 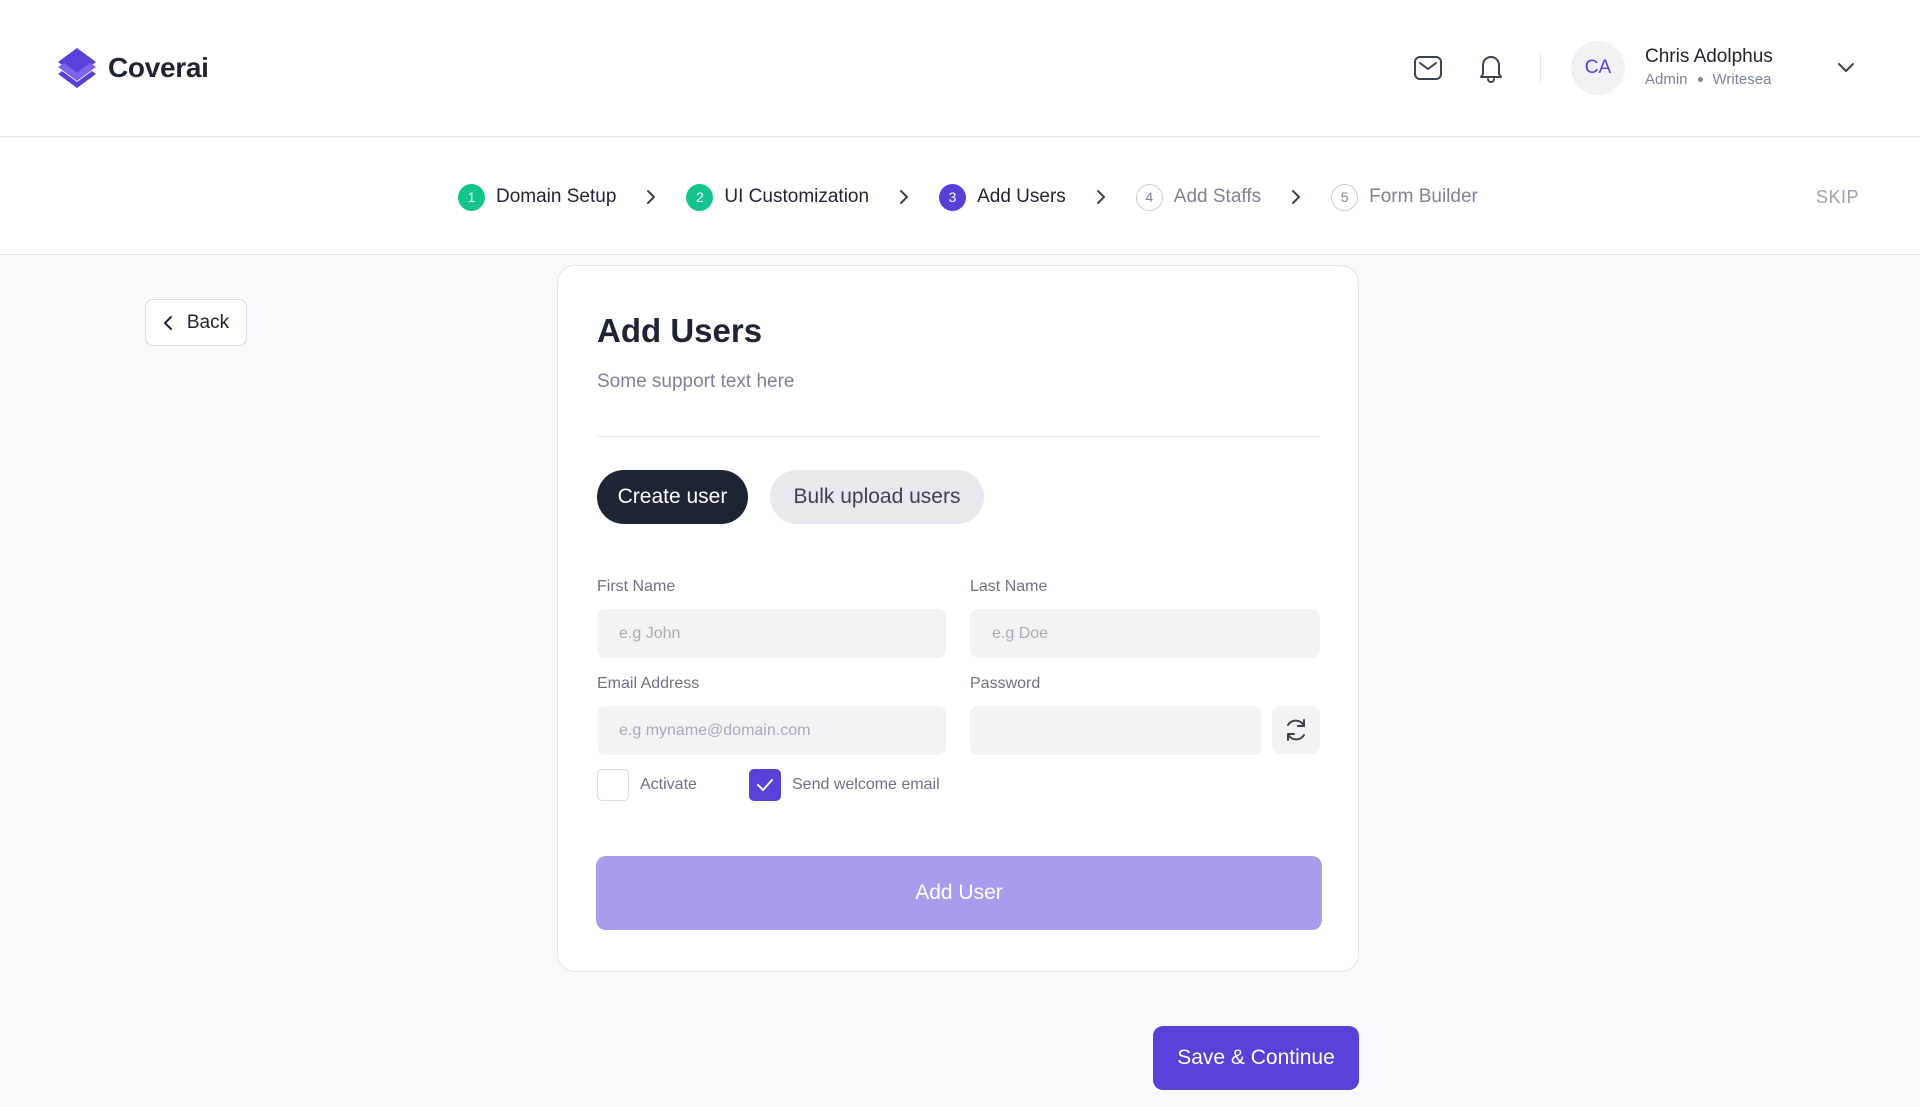 What do you see at coordinates (1700, 79) in the screenshot?
I see `separator-dot` at bounding box center [1700, 79].